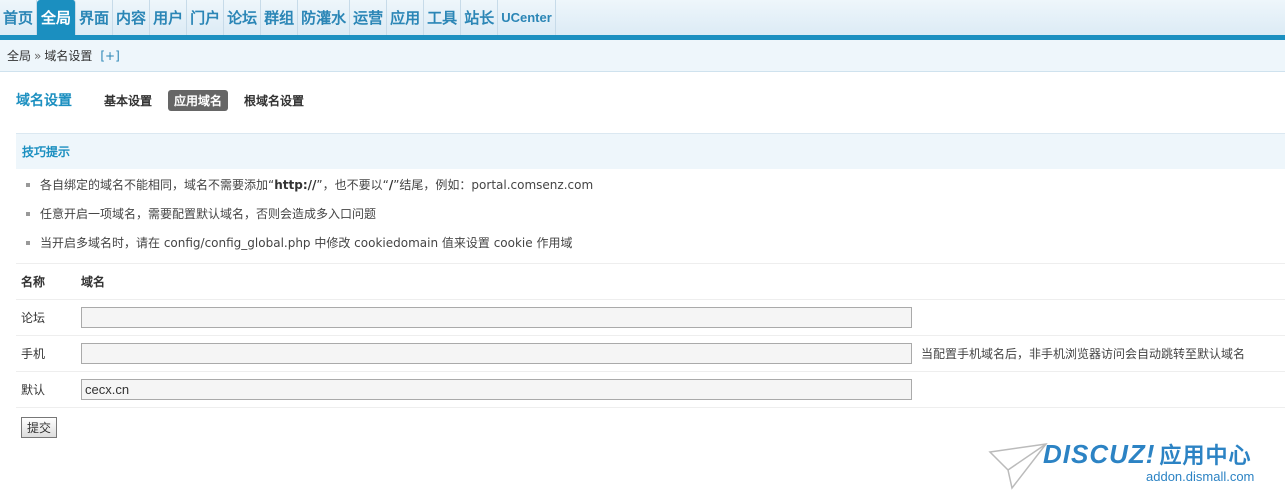 The height and width of the screenshot is (502, 1285). I want to click on brand-logo: DISCUZ! 应用中心, so click(1147, 454).